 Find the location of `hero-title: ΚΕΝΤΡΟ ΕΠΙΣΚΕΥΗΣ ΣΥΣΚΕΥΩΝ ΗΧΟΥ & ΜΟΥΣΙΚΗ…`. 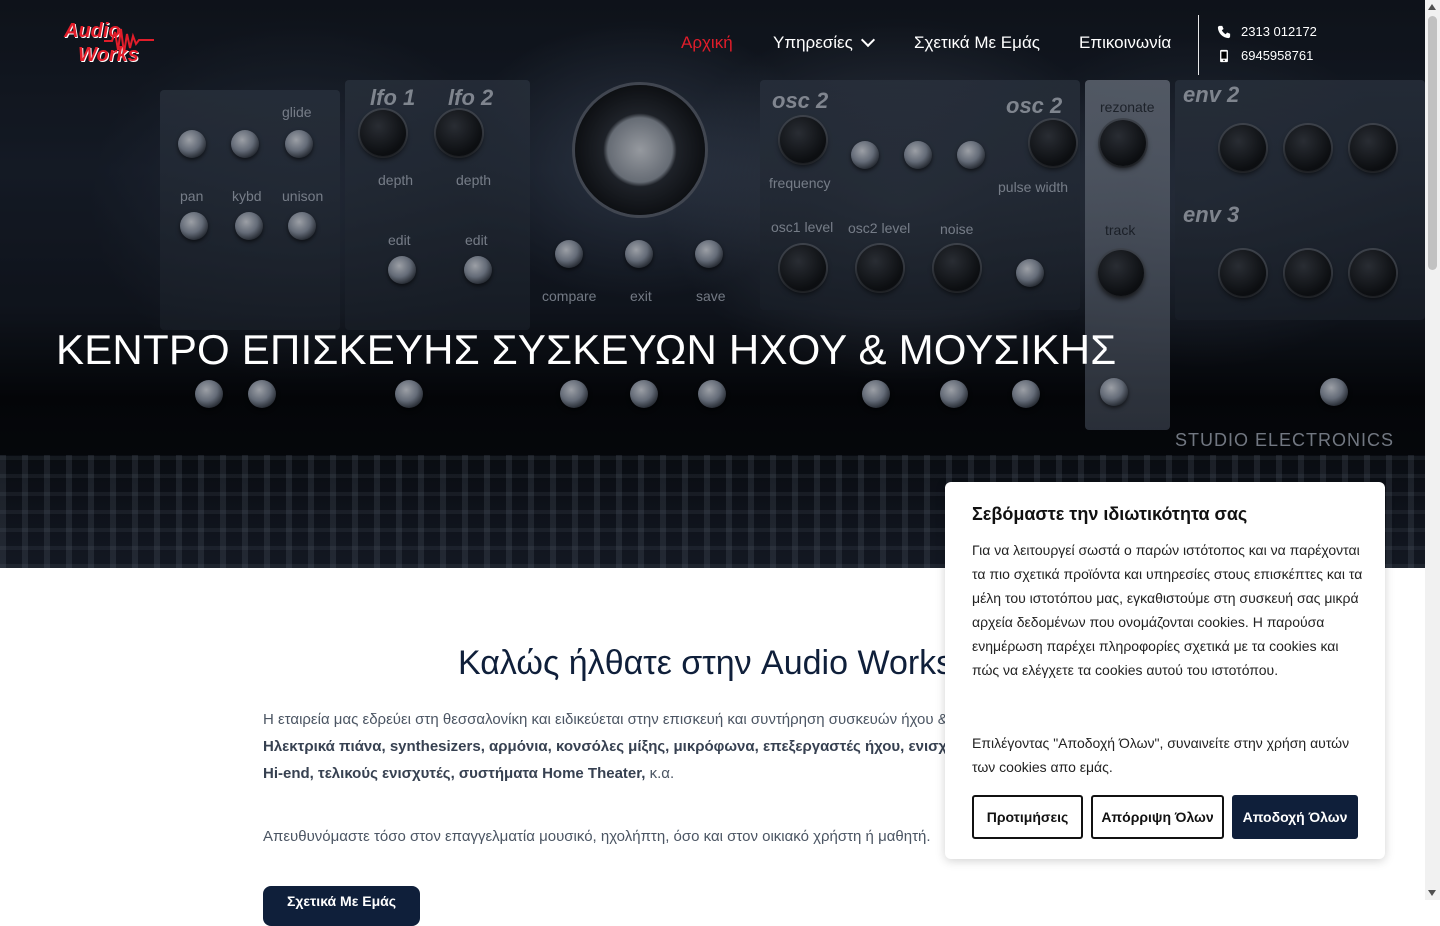

hero-title: ΚΕΝΤΡΟ ΕΠΙΣΚΕΥΗΣ ΣΥΣΚΕΥΩΝ ΗΧΟΥ & ΜΟΥΣΙΚΗ… is located at coordinates (586, 349).